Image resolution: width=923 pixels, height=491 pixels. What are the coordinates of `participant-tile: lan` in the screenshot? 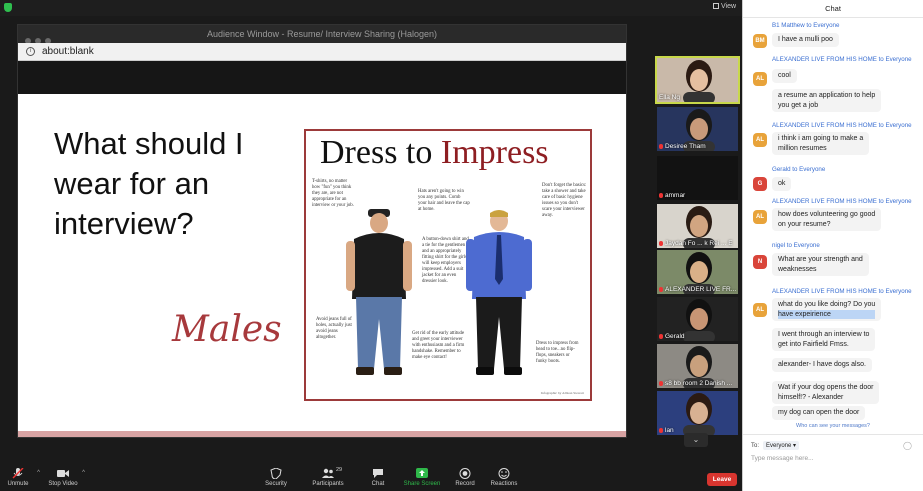 It's located at (697, 413).